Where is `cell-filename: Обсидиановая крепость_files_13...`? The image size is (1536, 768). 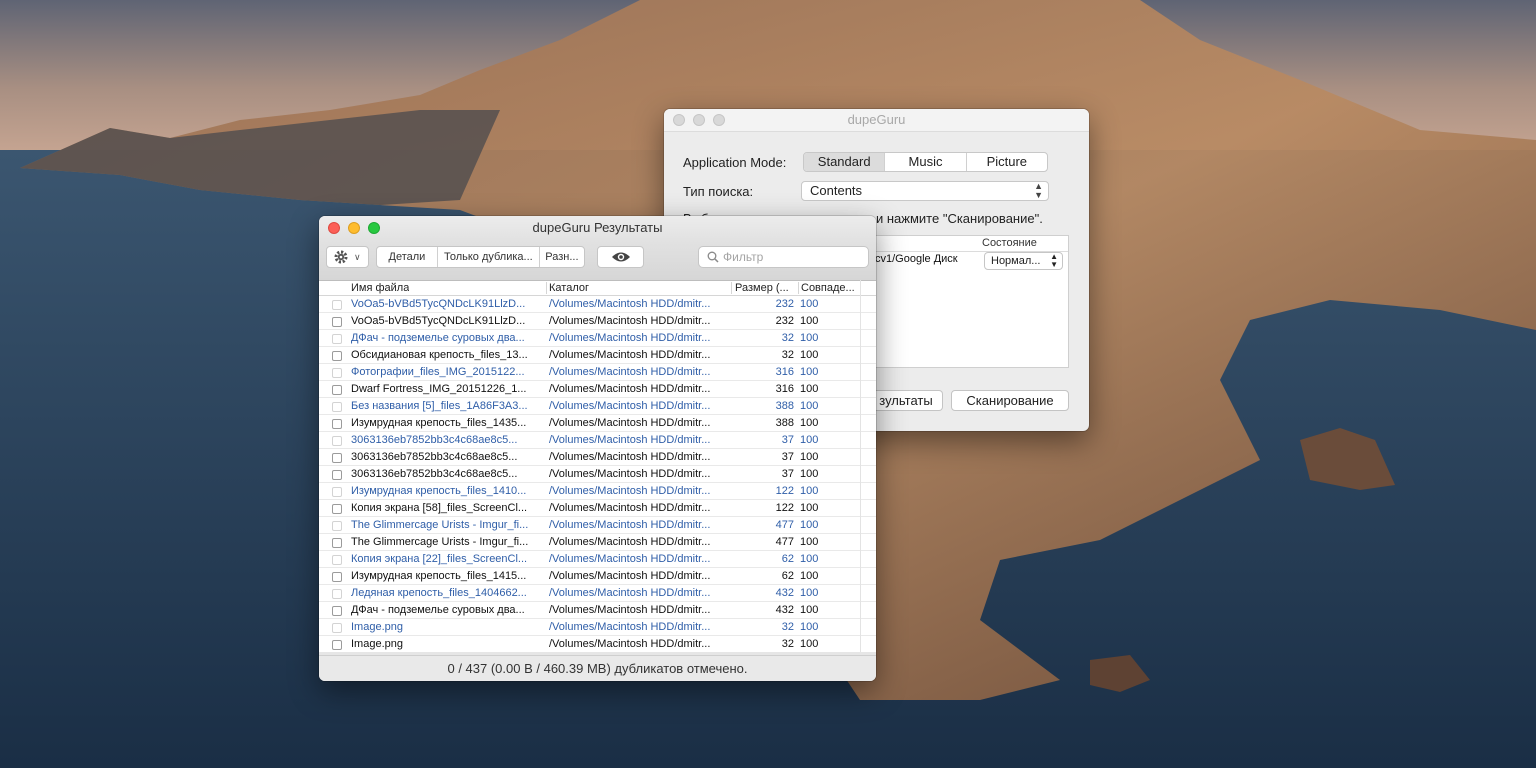
cell-filename: Обсидиановая крепость_files_13... is located at coordinates (439, 355).